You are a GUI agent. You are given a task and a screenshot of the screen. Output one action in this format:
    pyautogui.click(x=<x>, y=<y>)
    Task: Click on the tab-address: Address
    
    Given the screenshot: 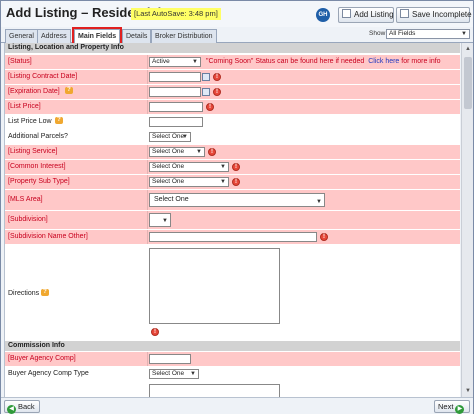 What is the action you would take?
    pyautogui.click(x=54, y=36)
    